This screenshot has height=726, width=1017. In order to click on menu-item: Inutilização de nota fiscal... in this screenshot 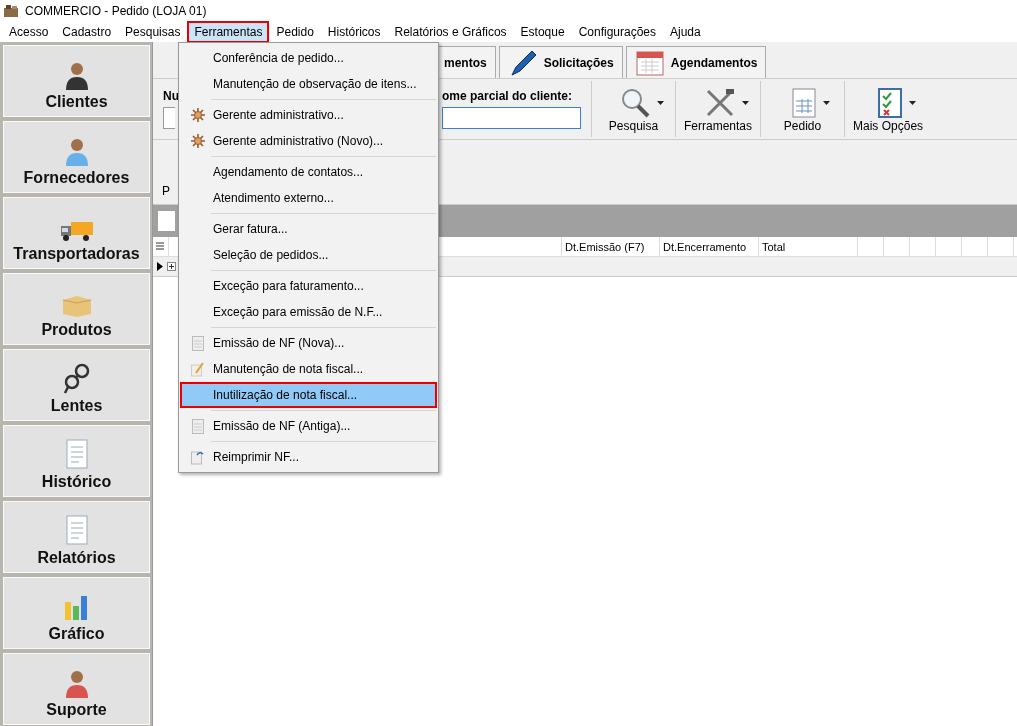, I will do `click(308, 395)`.